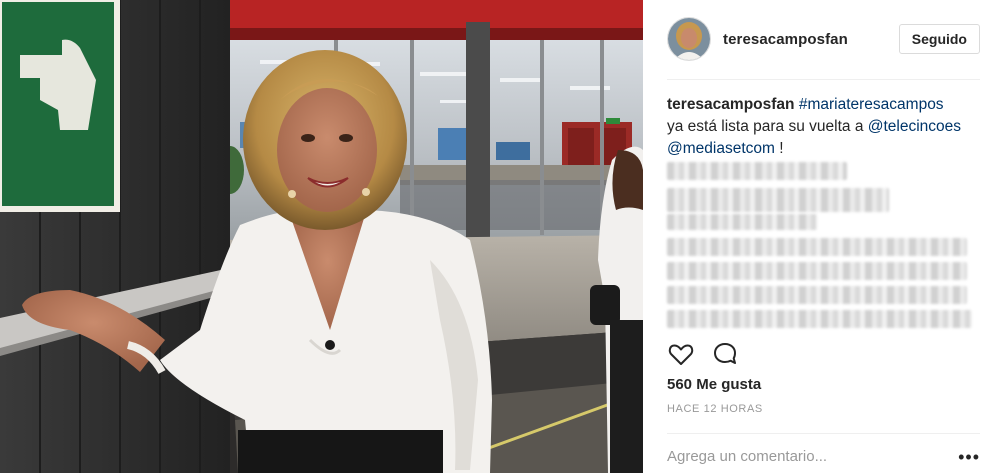  Describe the element at coordinates (779, 148) in the screenshot. I see `caption-suffix: !` at that location.